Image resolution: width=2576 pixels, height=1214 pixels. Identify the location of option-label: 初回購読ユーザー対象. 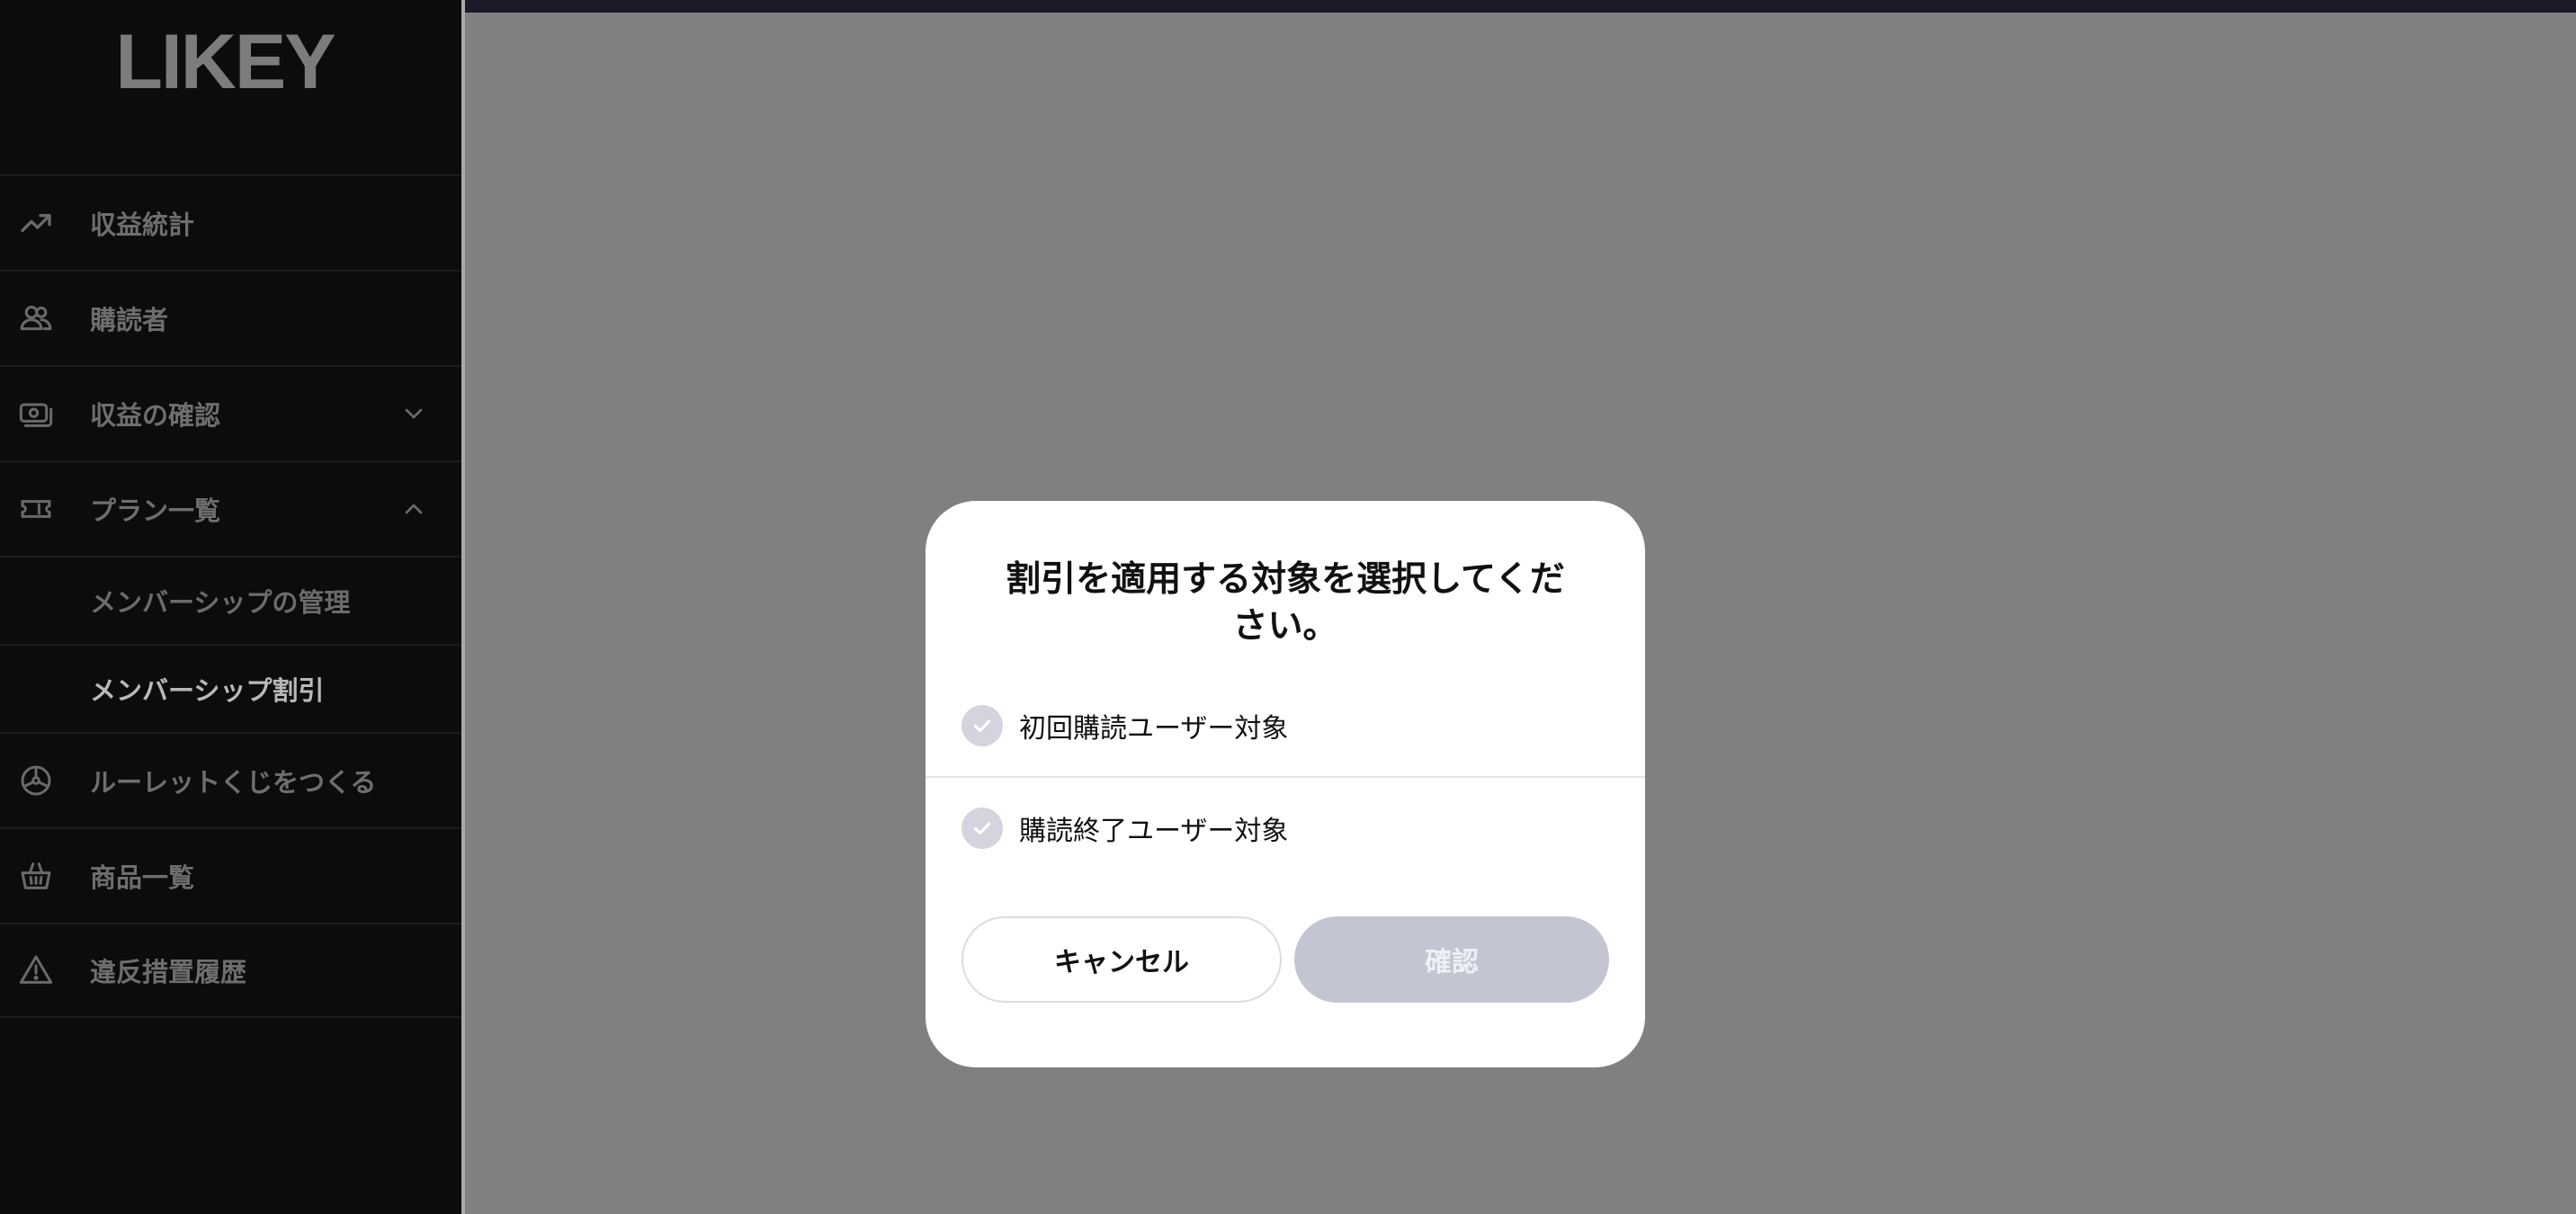
(1154, 729).